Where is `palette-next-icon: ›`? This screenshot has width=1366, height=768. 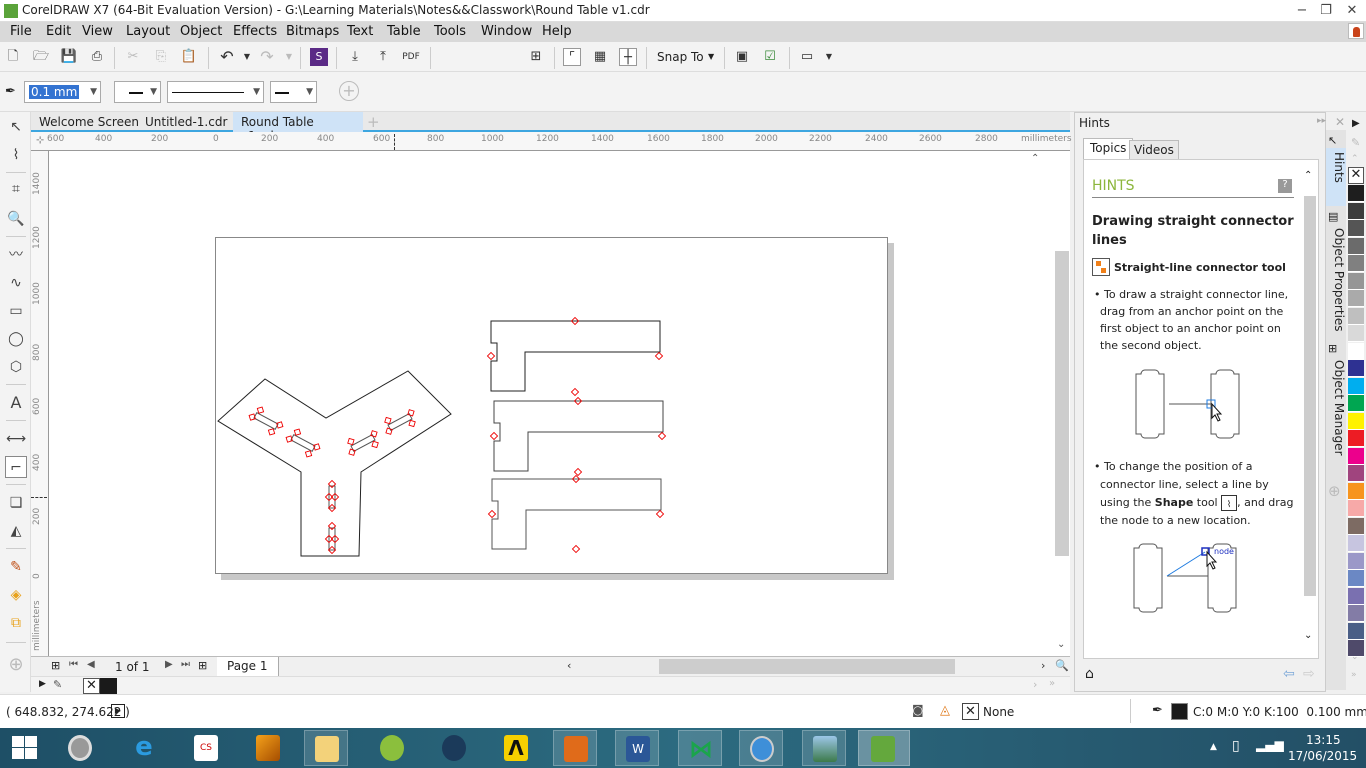
palette-next-icon: › is located at coordinates (1035, 684).